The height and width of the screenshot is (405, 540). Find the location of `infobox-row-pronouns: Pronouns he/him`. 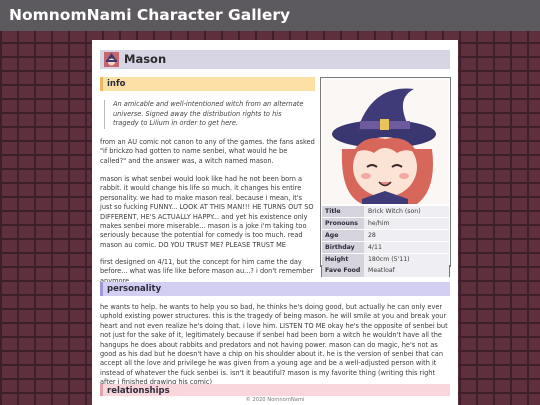

infobox-row-pronouns: Pronouns he/him is located at coordinates (385, 223).